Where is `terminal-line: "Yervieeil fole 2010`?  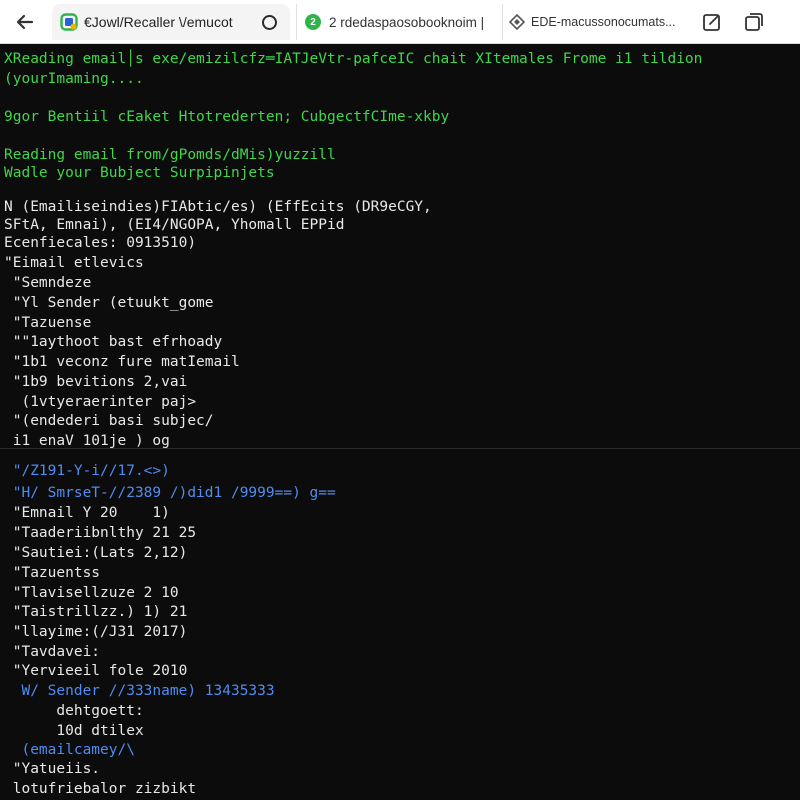
terminal-line: "Yervieeil fole 2010 is located at coordinates (96, 671).